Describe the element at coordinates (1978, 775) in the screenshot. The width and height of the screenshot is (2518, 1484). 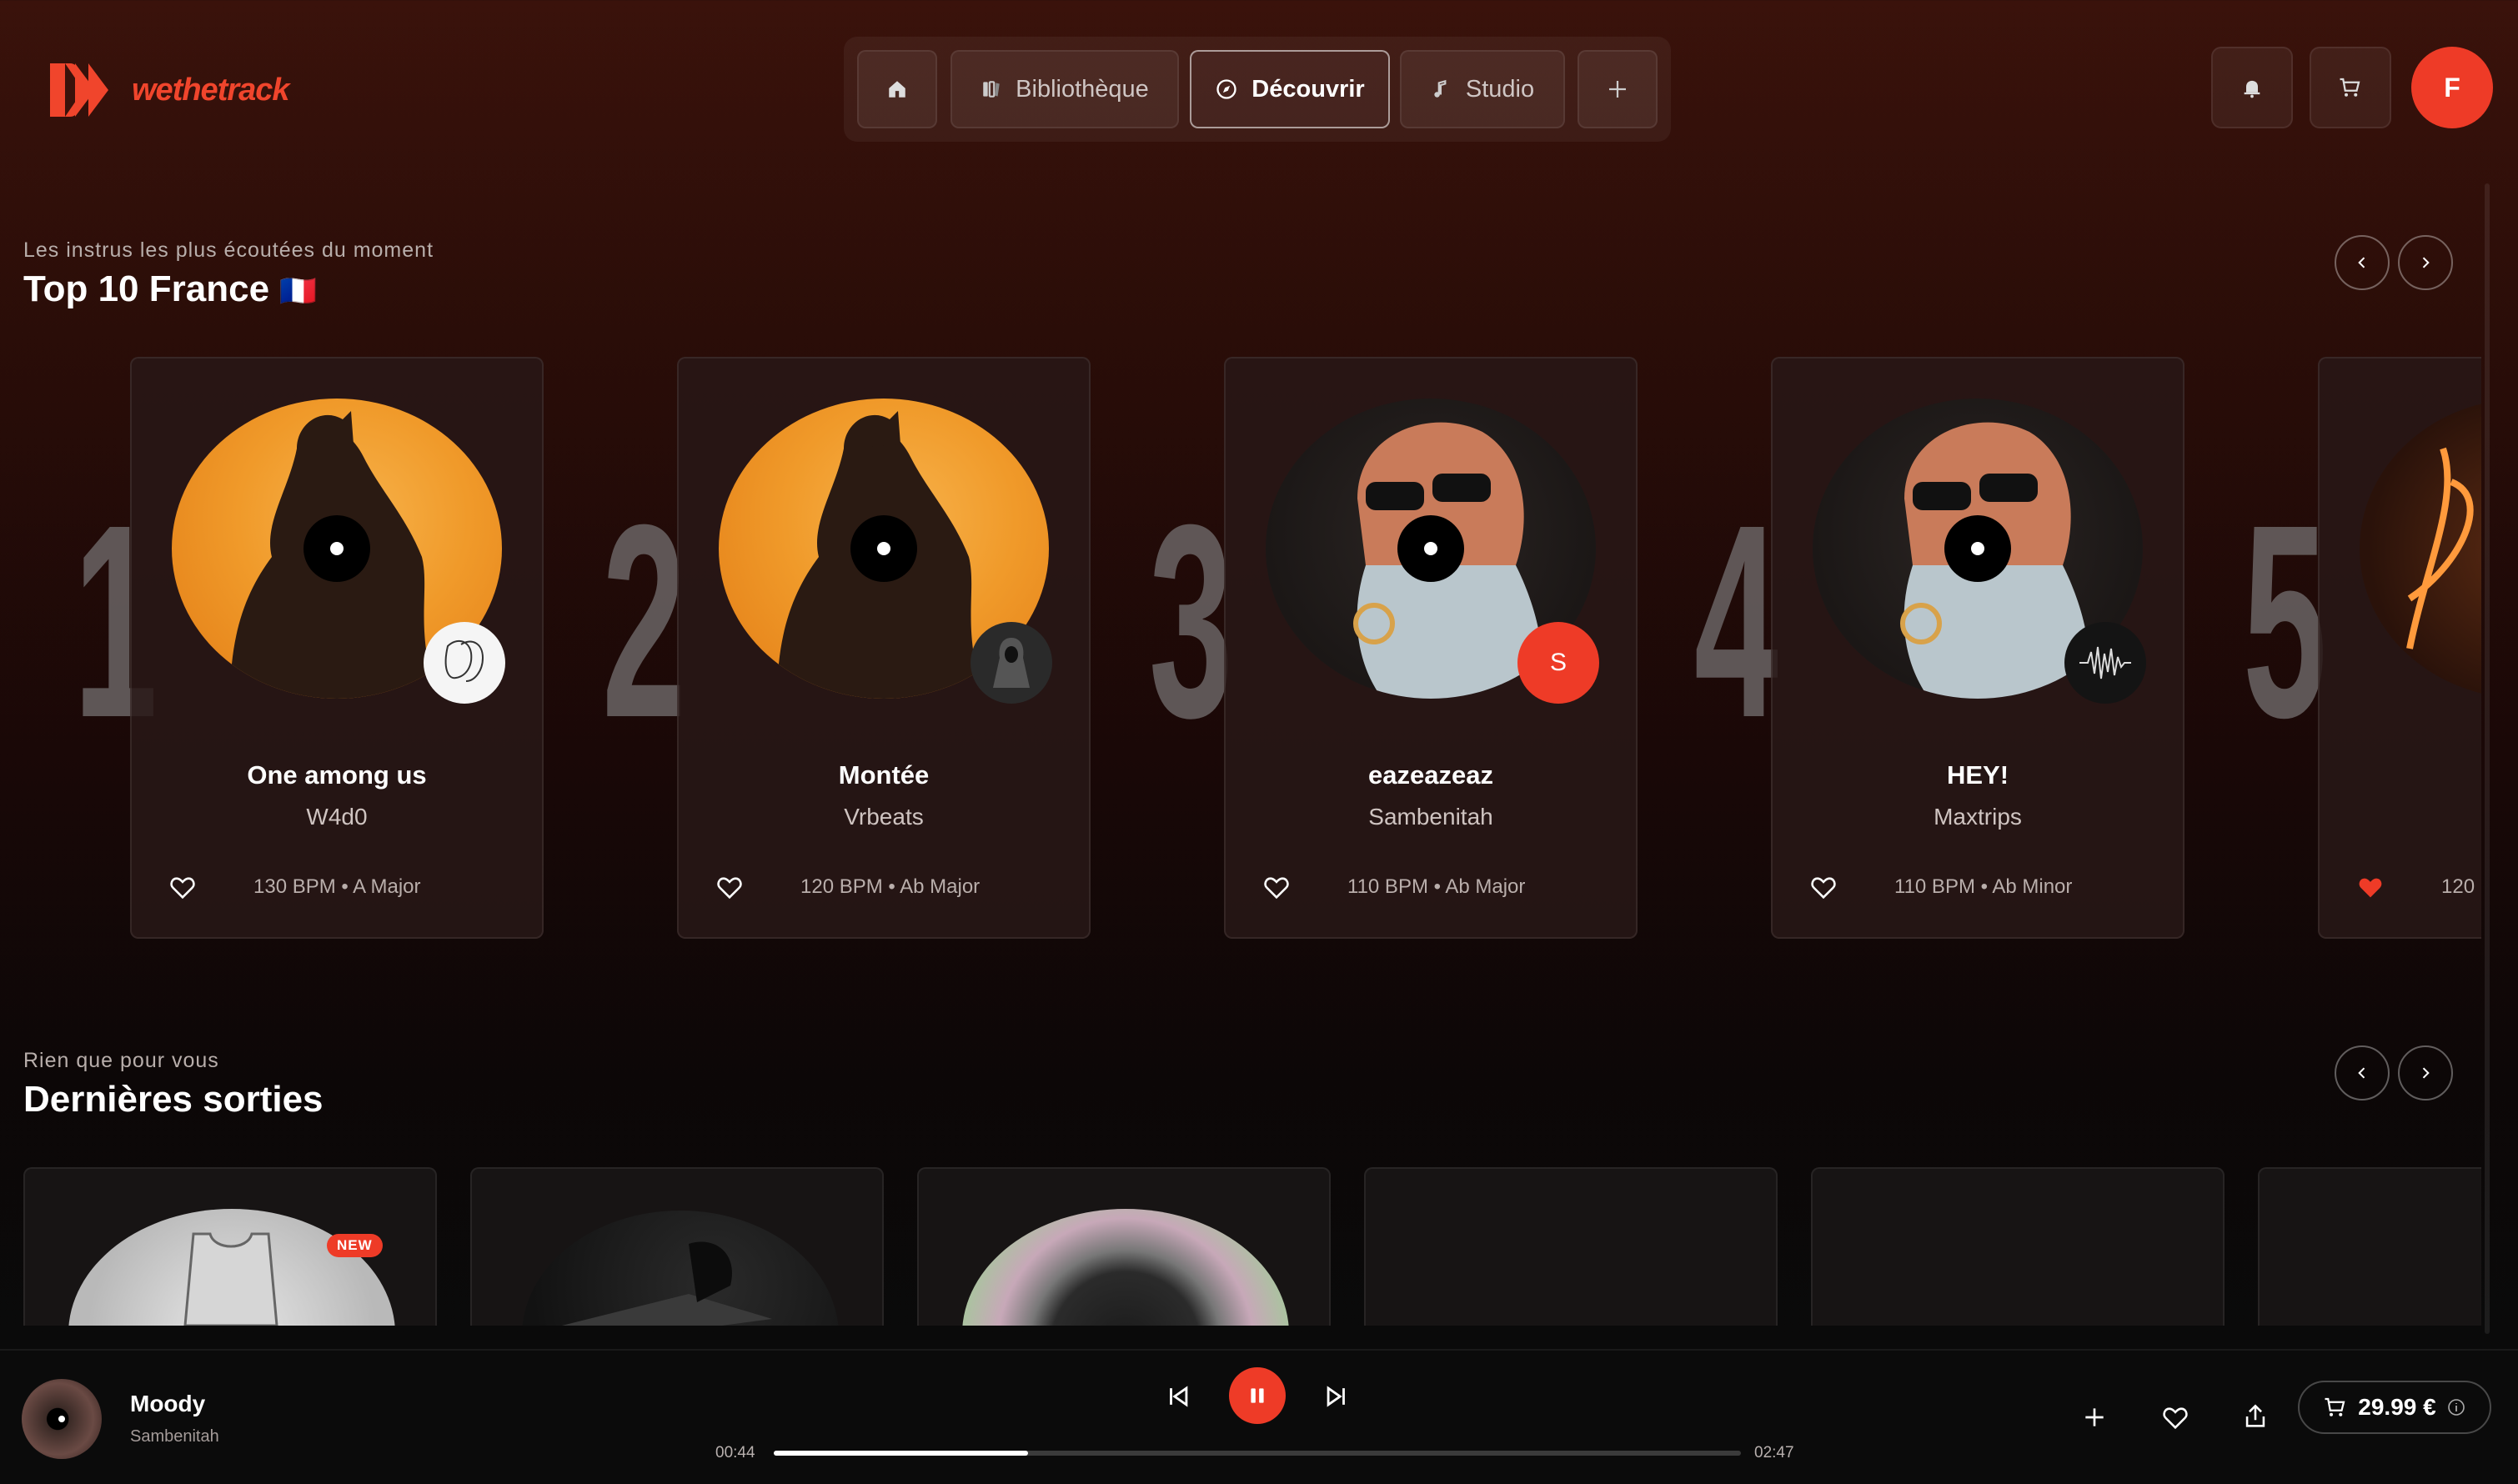
I see `track-title: HEY!` at that location.